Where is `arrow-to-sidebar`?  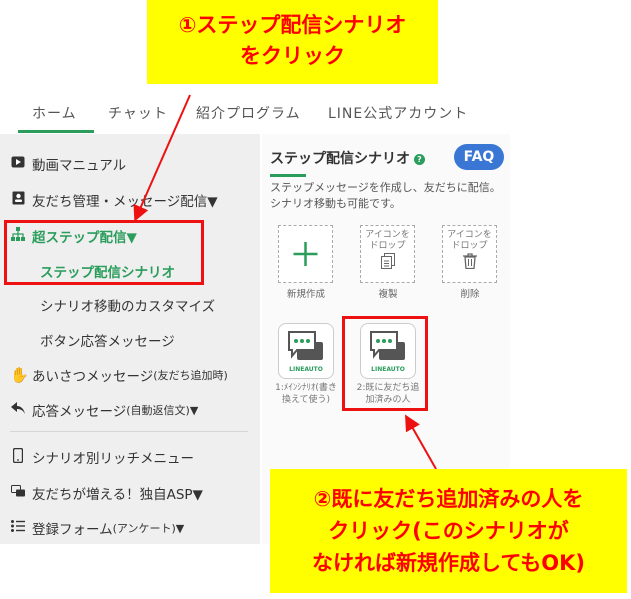
arrow-to-sidebar is located at coordinates (162, 158).